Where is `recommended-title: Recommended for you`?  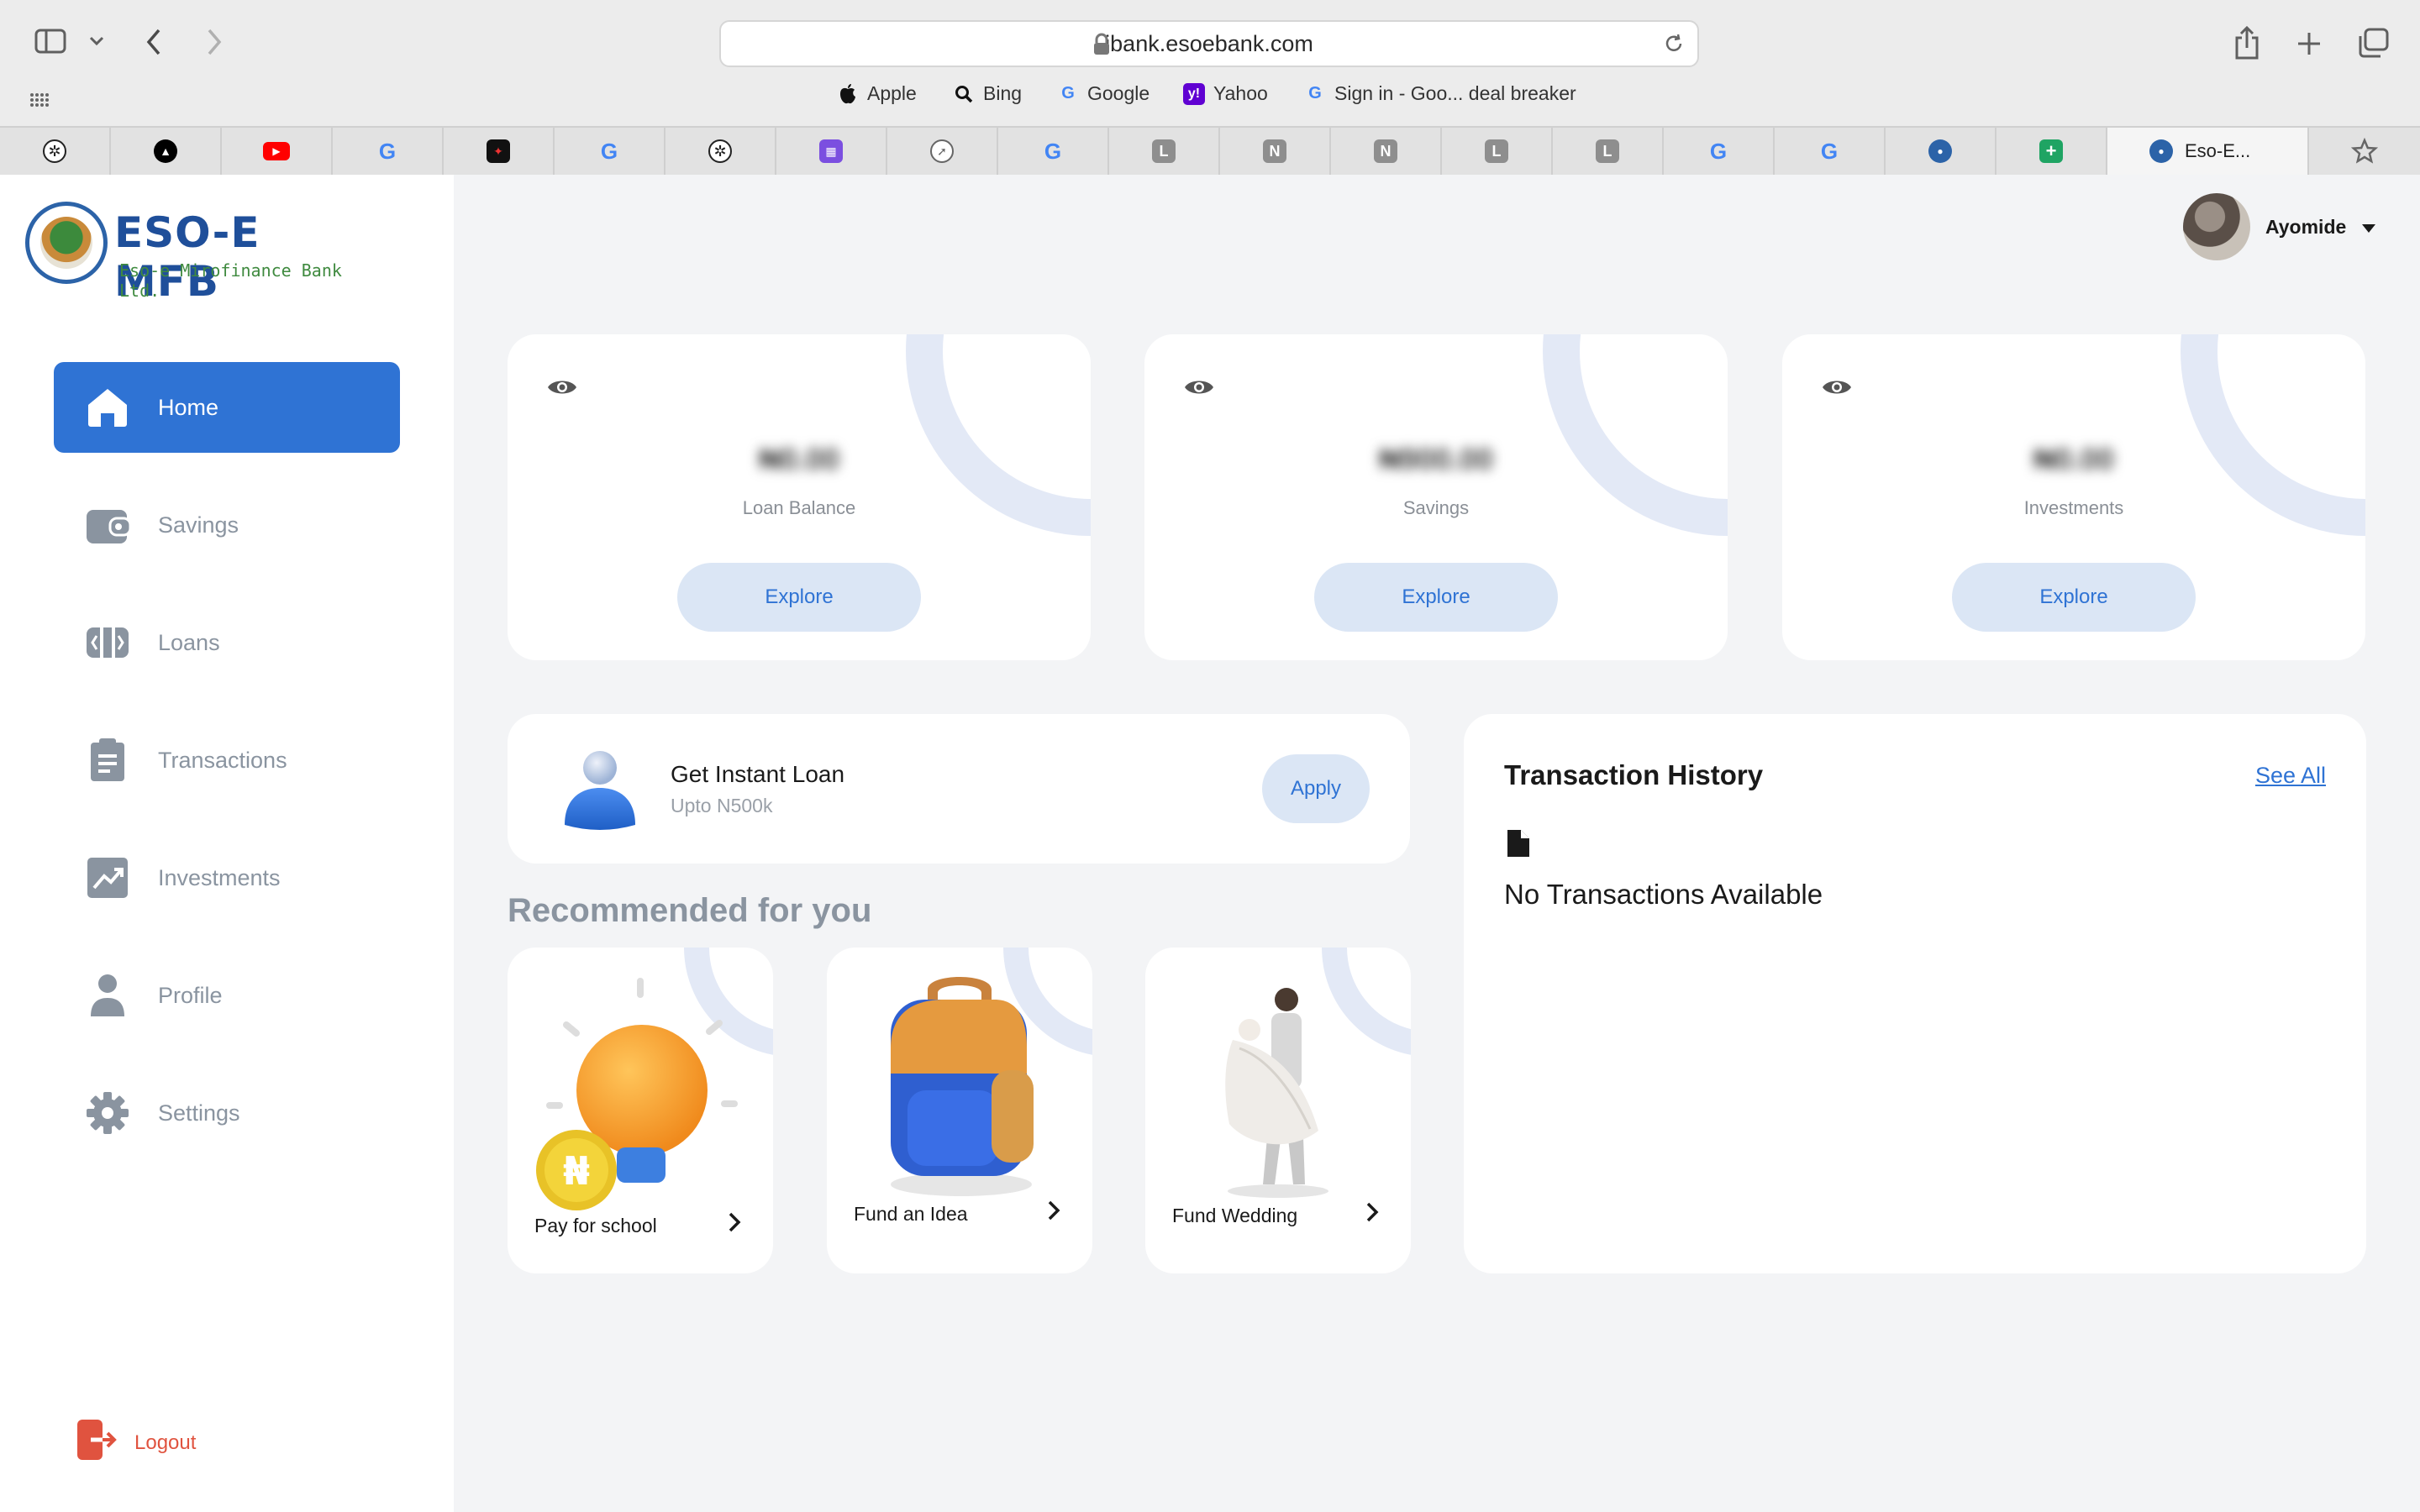 recommended-title: Recommended for you is located at coordinates (690, 910).